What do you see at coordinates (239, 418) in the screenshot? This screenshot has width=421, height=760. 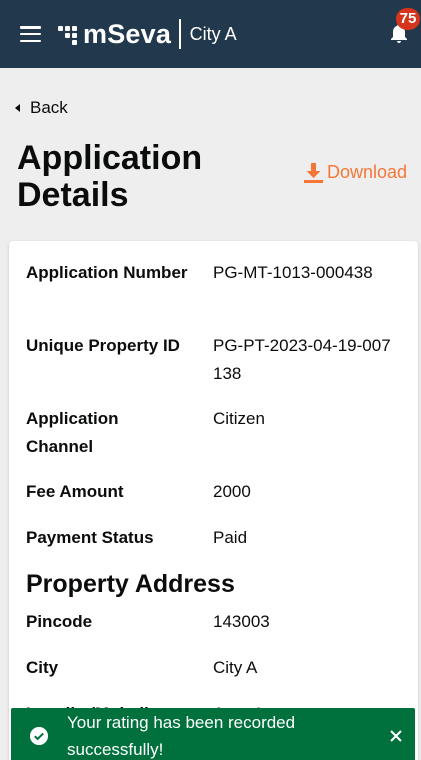 I see `detail-value: Citizen` at bounding box center [239, 418].